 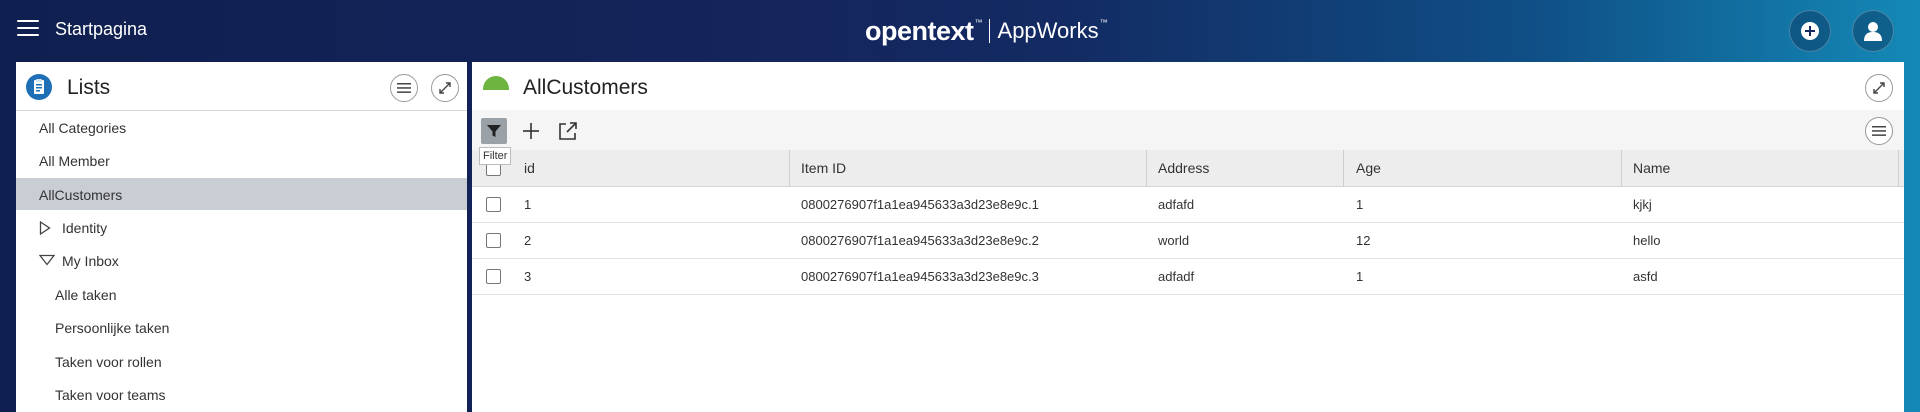 I want to click on cell-item-id: 0800276907f1a1ea945633a3d23e8e9c.3, so click(x=920, y=276).